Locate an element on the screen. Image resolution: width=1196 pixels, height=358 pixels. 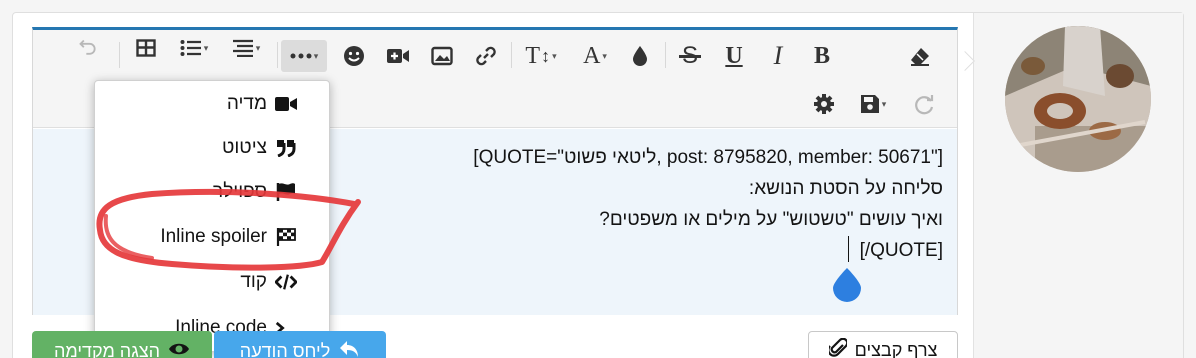
bold-icon: B is located at coordinates (822, 56).